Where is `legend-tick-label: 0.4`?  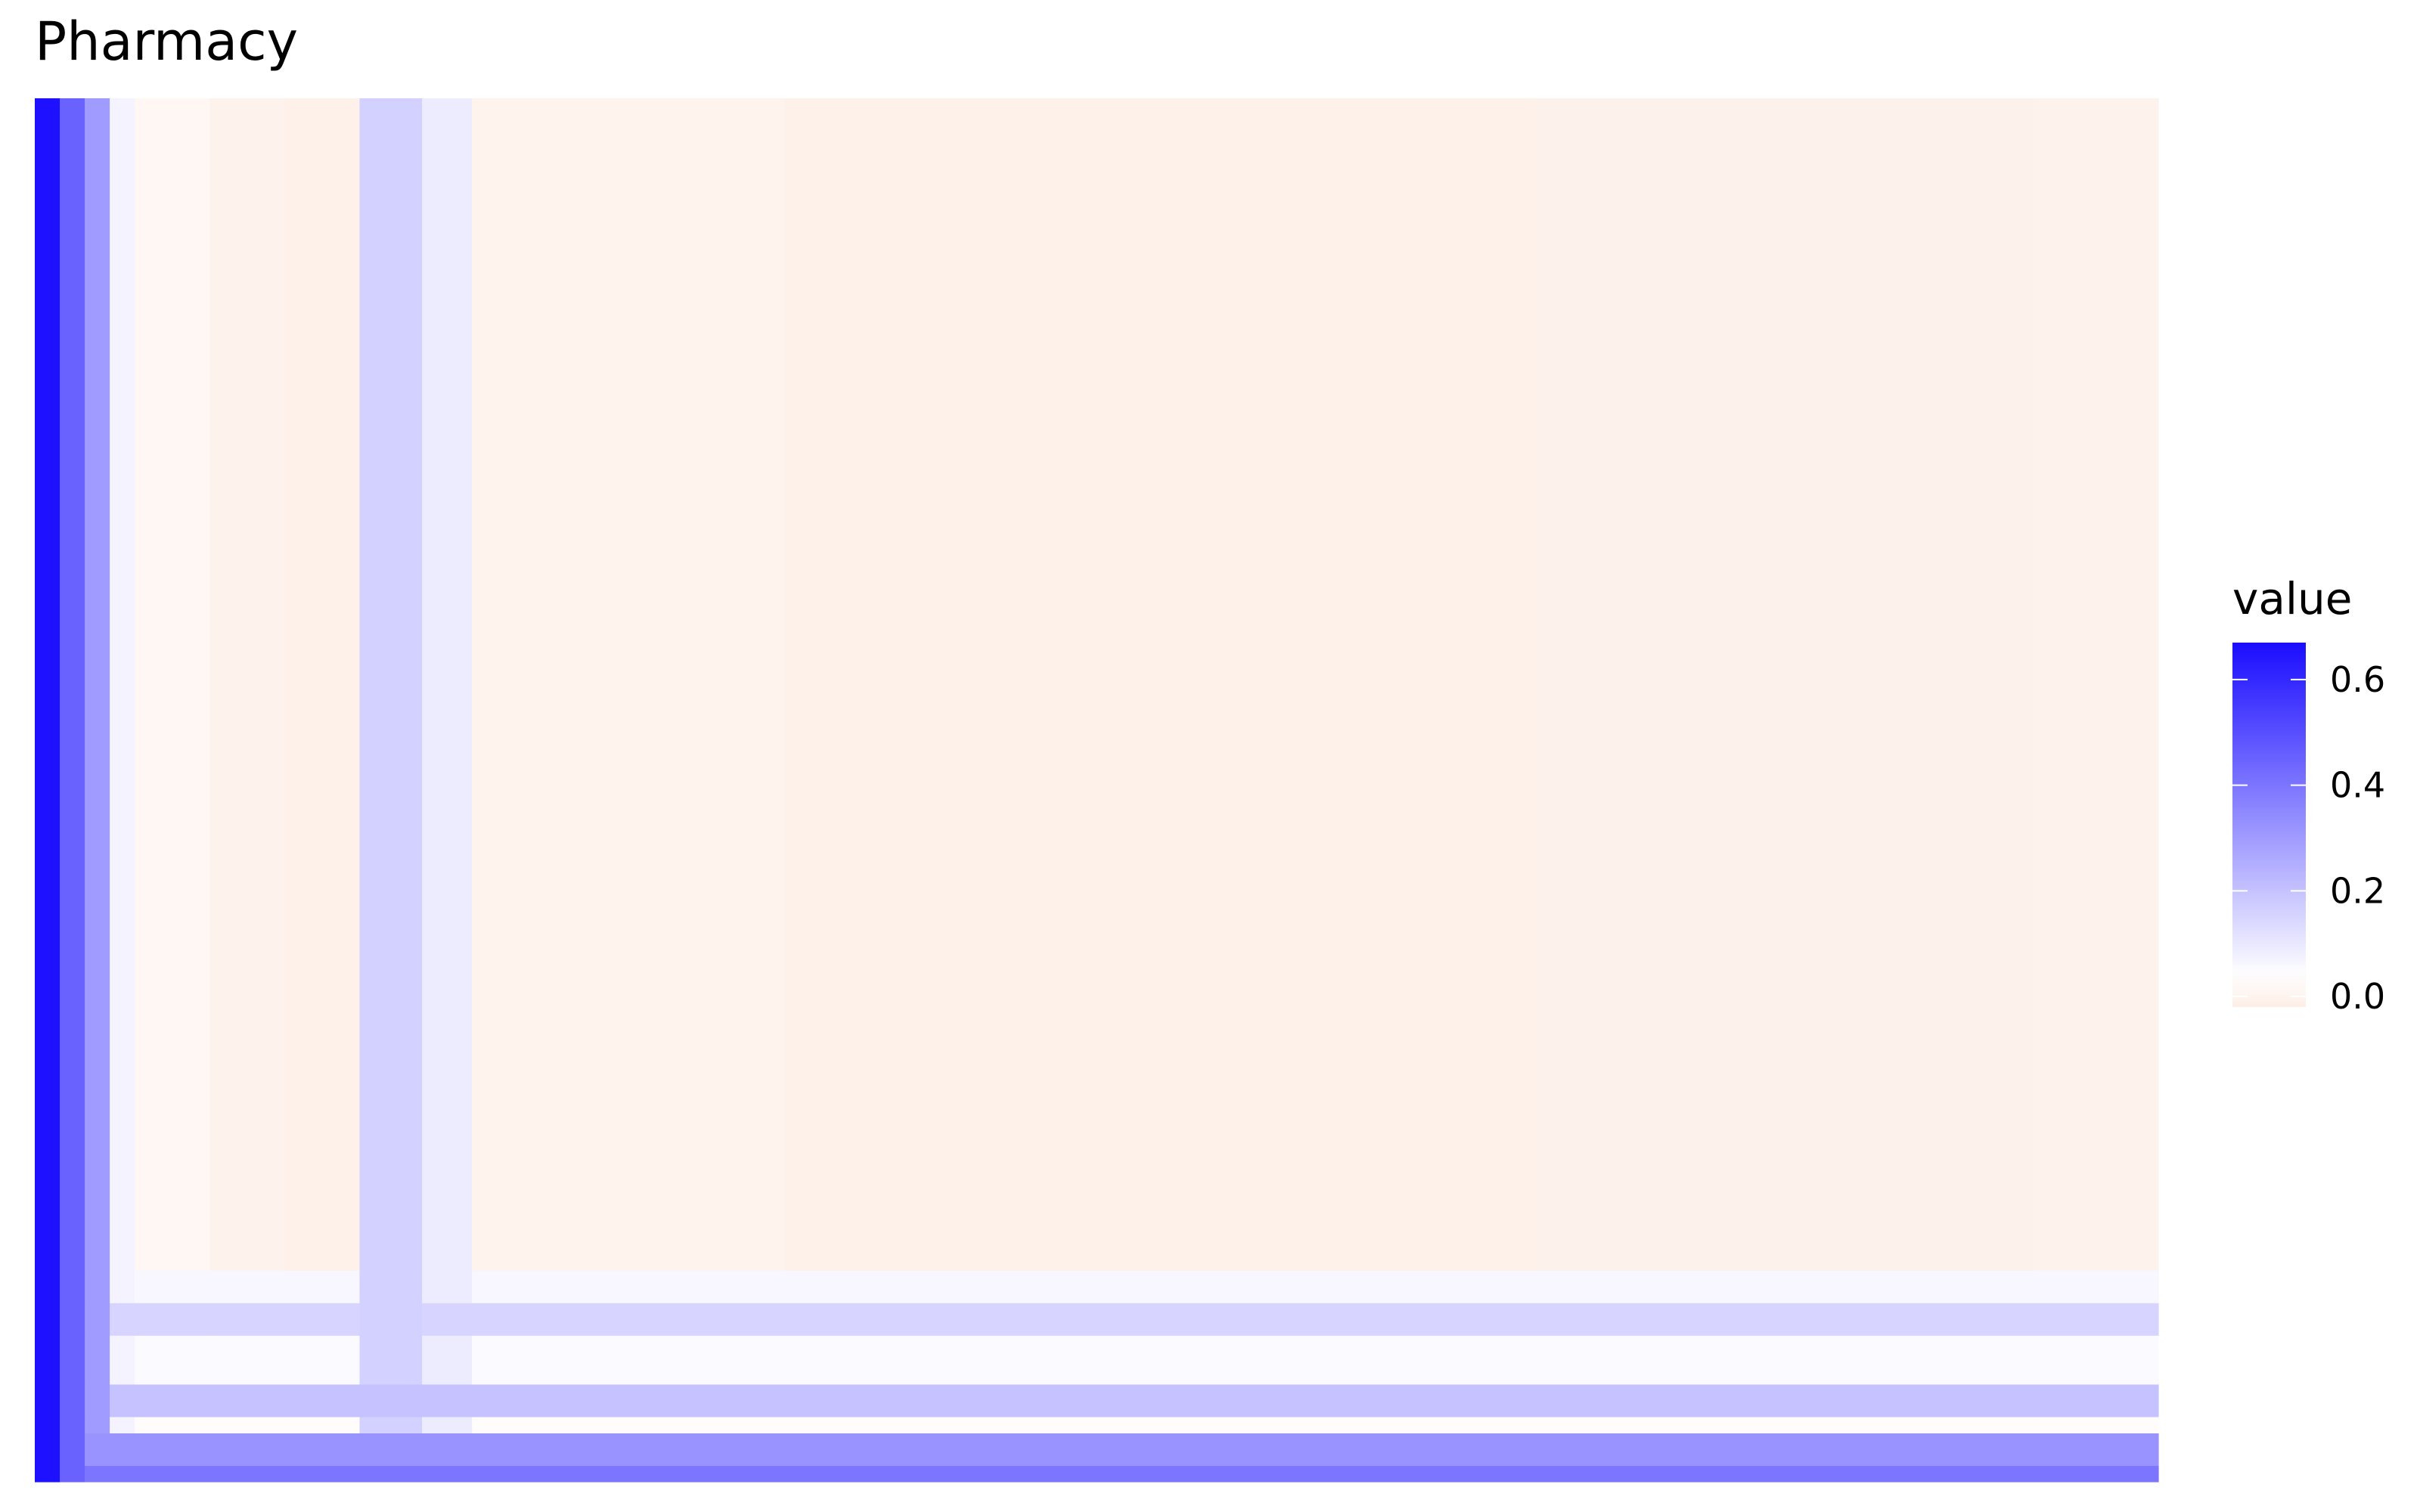 legend-tick-label: 0.4 is located at coordinates (2357, 785).